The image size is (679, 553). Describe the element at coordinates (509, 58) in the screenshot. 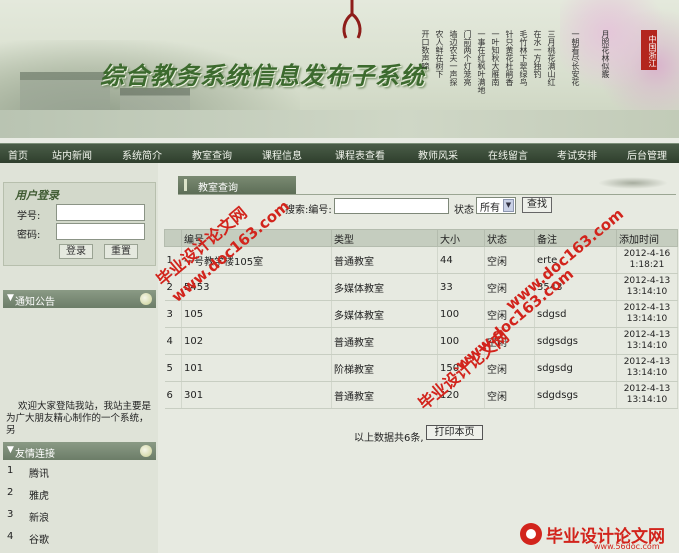

I see `poem-column: 针只黄花杜鹃香` at that location.